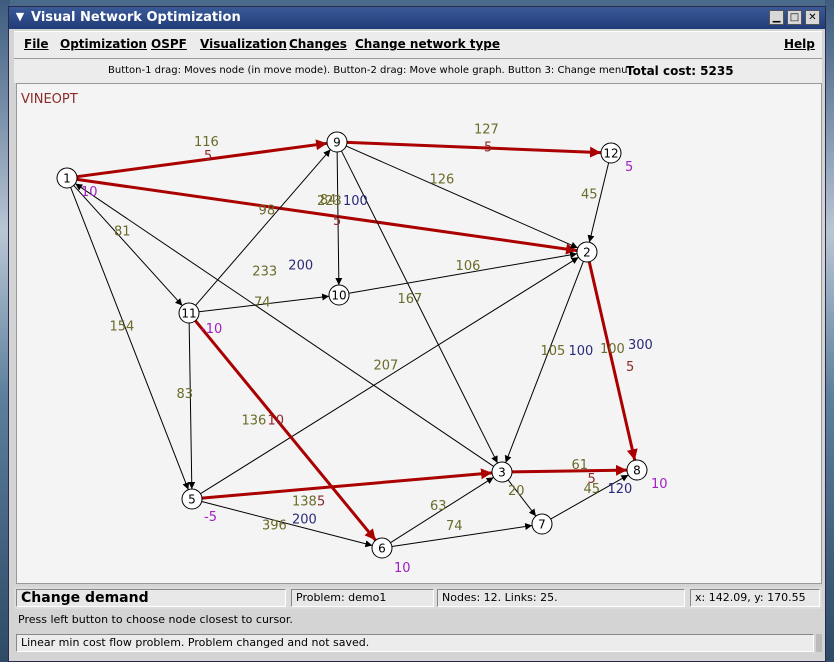  Describe the element at coordinates (612, 349) in the screenshot. I see `edge-cost-label: 100` at that location.